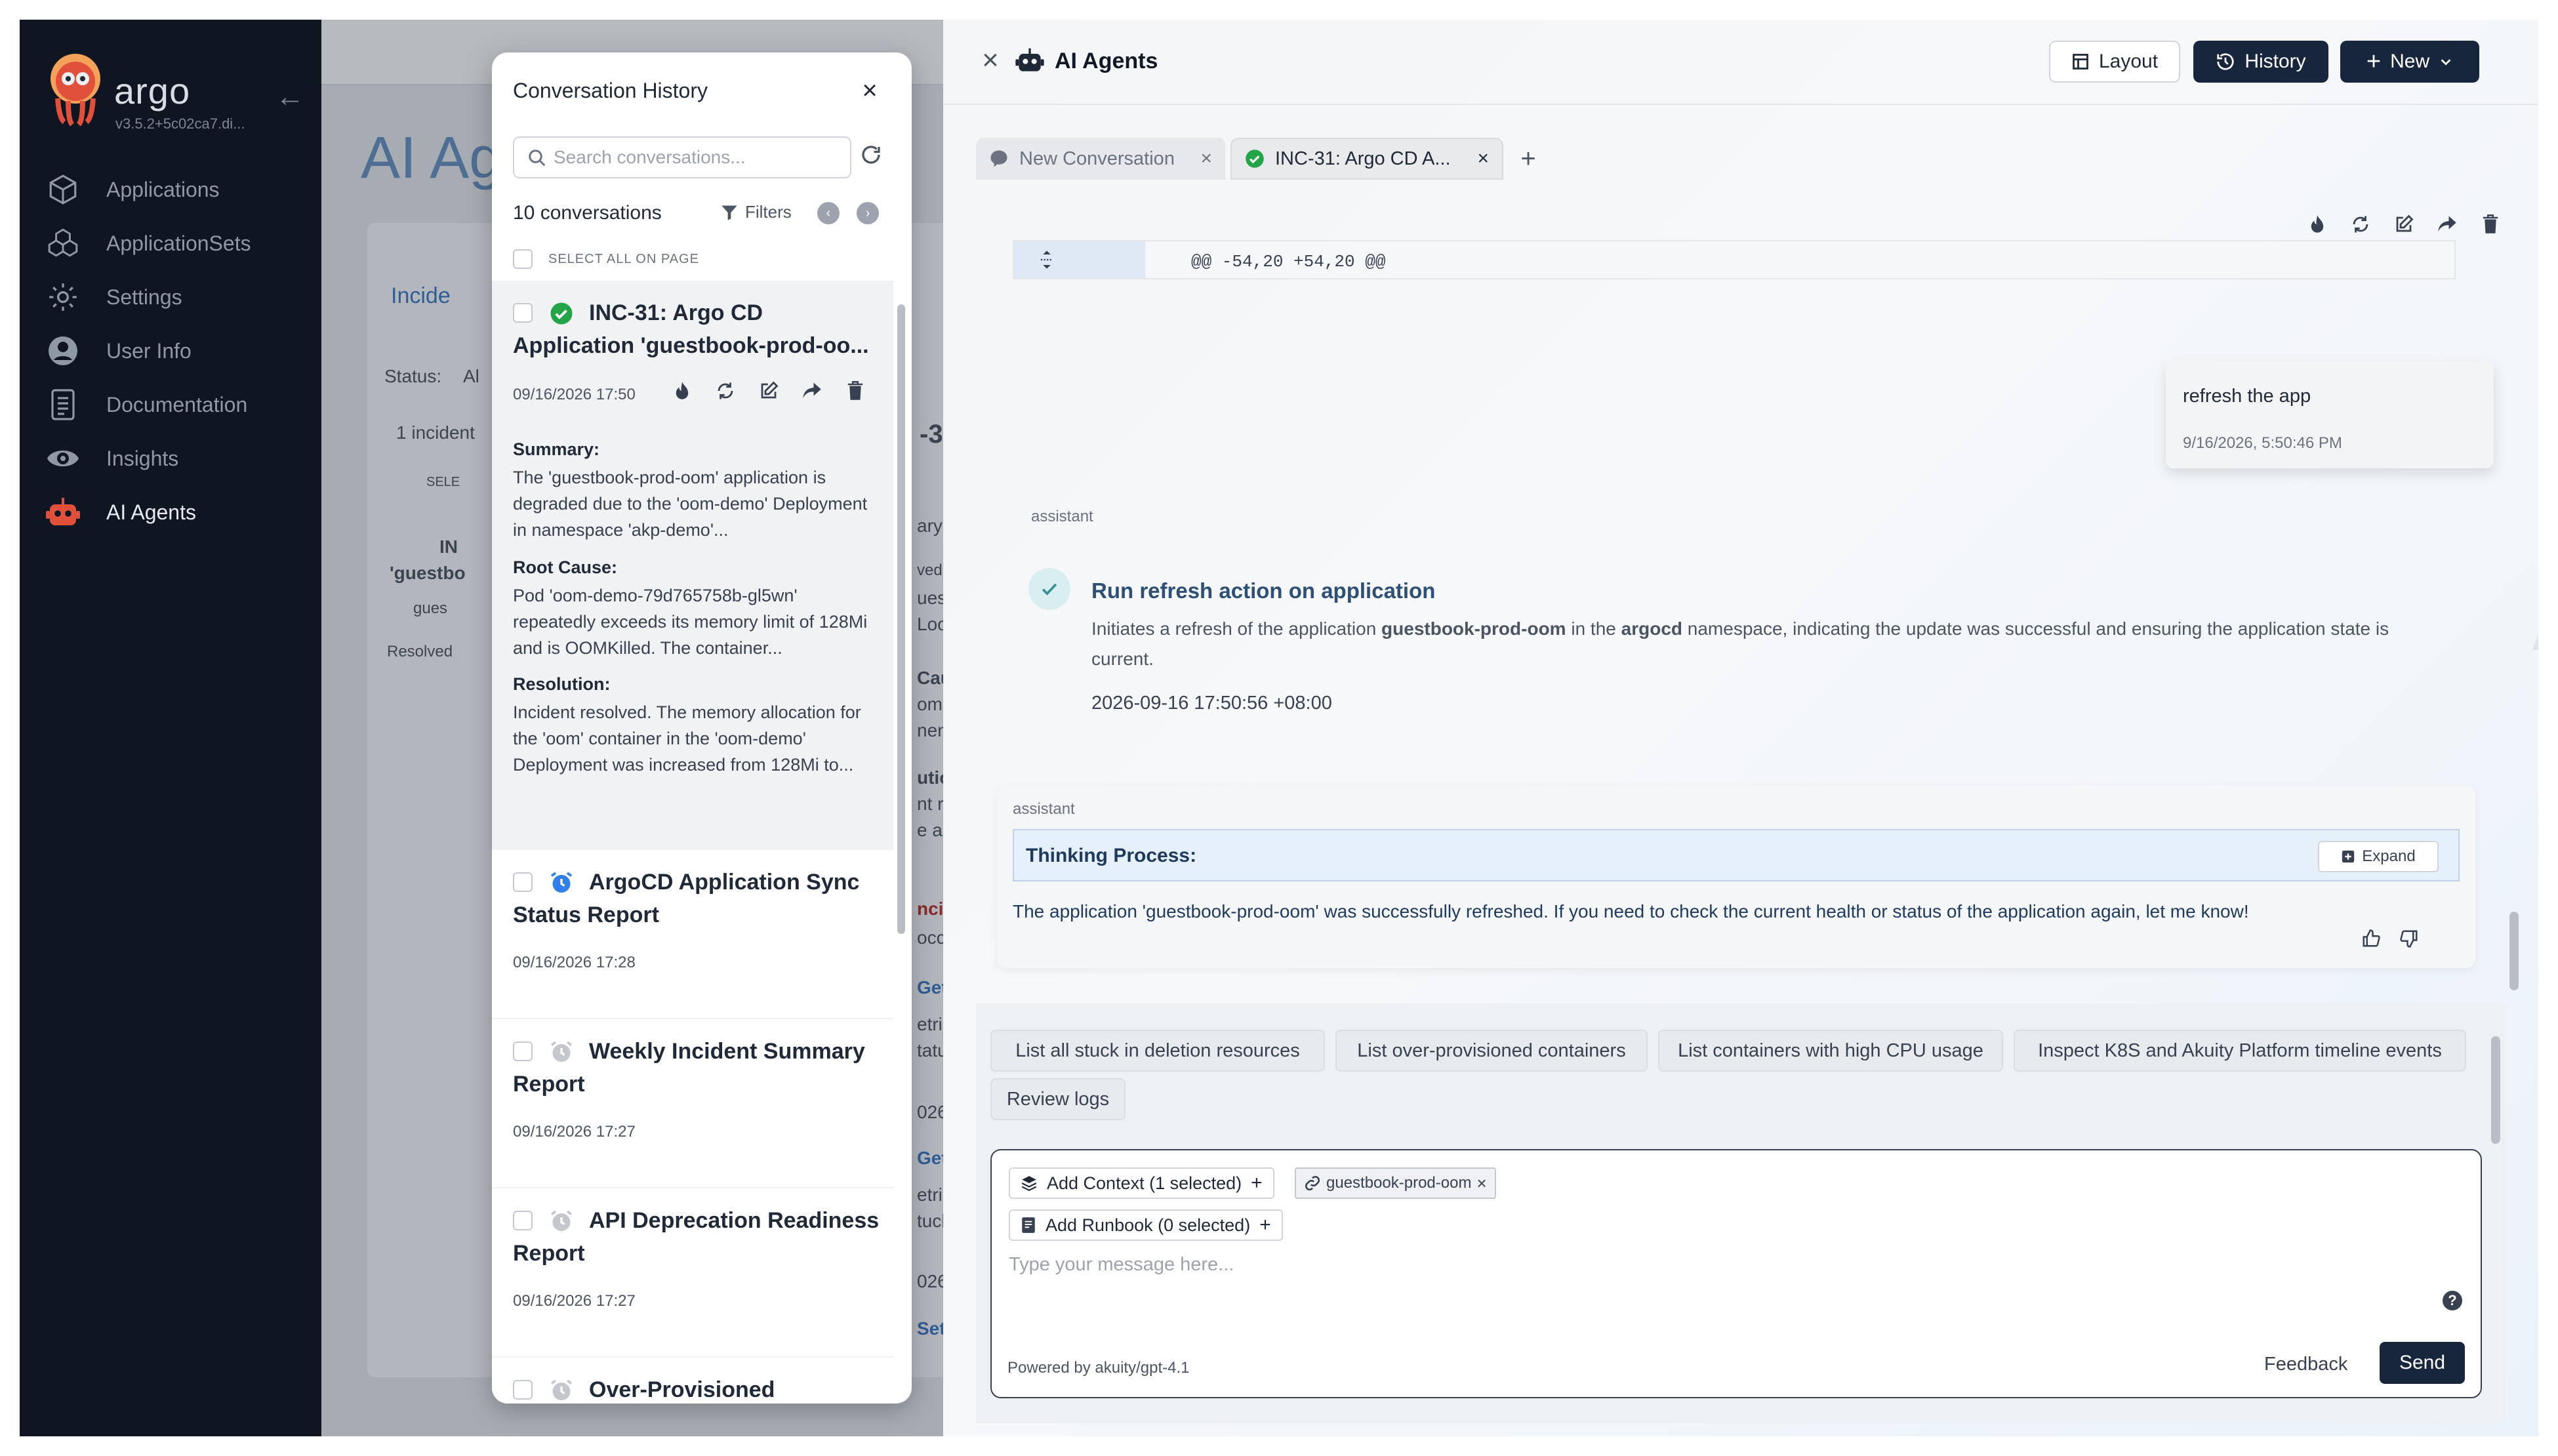  I want to click on nav-item-applicationsets: ApplicationSets, so click(177, 243).